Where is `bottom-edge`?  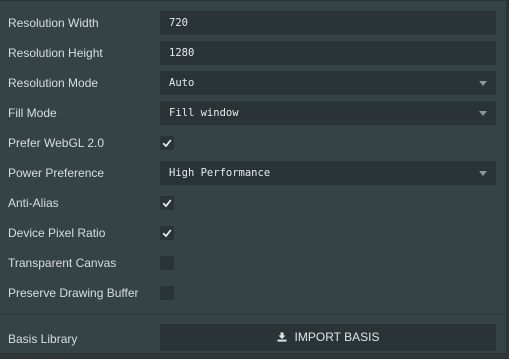
bottom-edge is located at coordinates (254, 356).